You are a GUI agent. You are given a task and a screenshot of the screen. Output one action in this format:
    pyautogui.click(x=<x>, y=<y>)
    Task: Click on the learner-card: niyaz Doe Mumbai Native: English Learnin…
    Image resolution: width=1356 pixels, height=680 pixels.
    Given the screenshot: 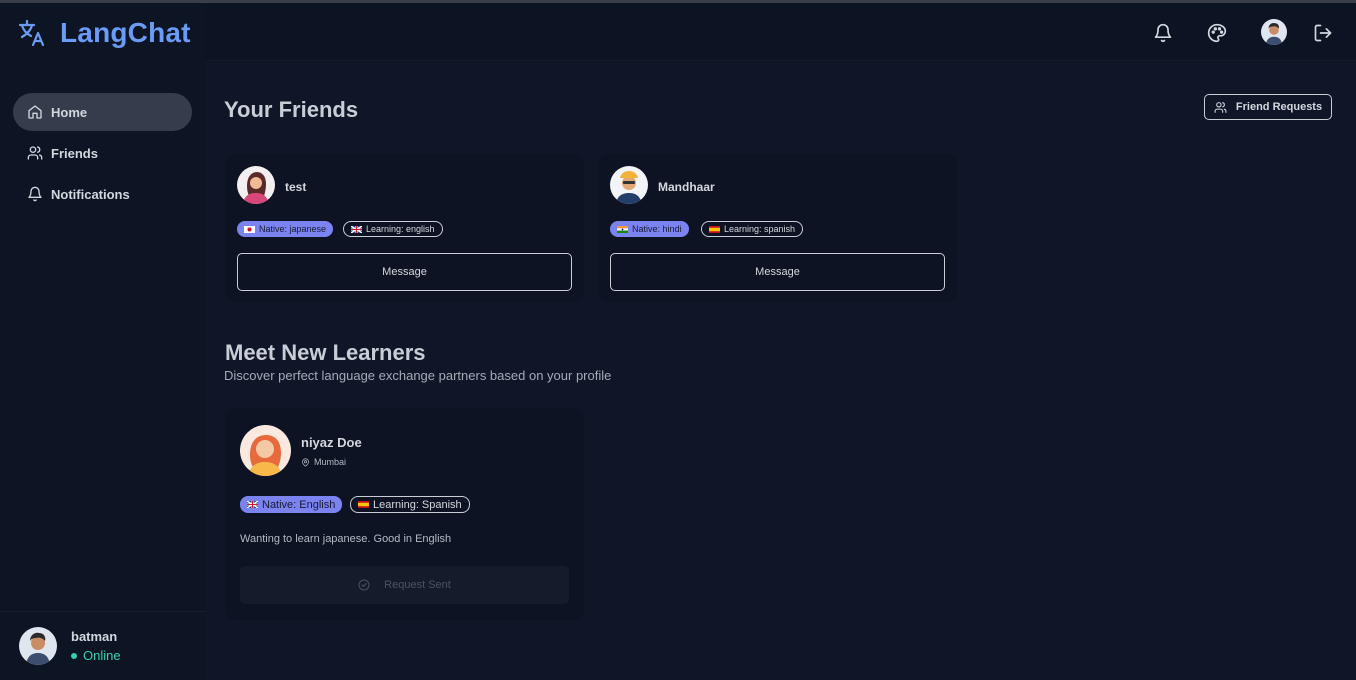 What is the action you would take?
    pyautogui.click(x=404, y=514)
    